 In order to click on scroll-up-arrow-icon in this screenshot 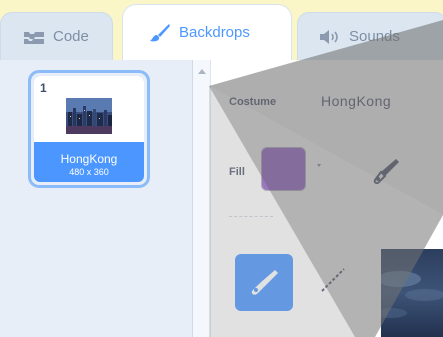, I will do `click(202, 71)`.